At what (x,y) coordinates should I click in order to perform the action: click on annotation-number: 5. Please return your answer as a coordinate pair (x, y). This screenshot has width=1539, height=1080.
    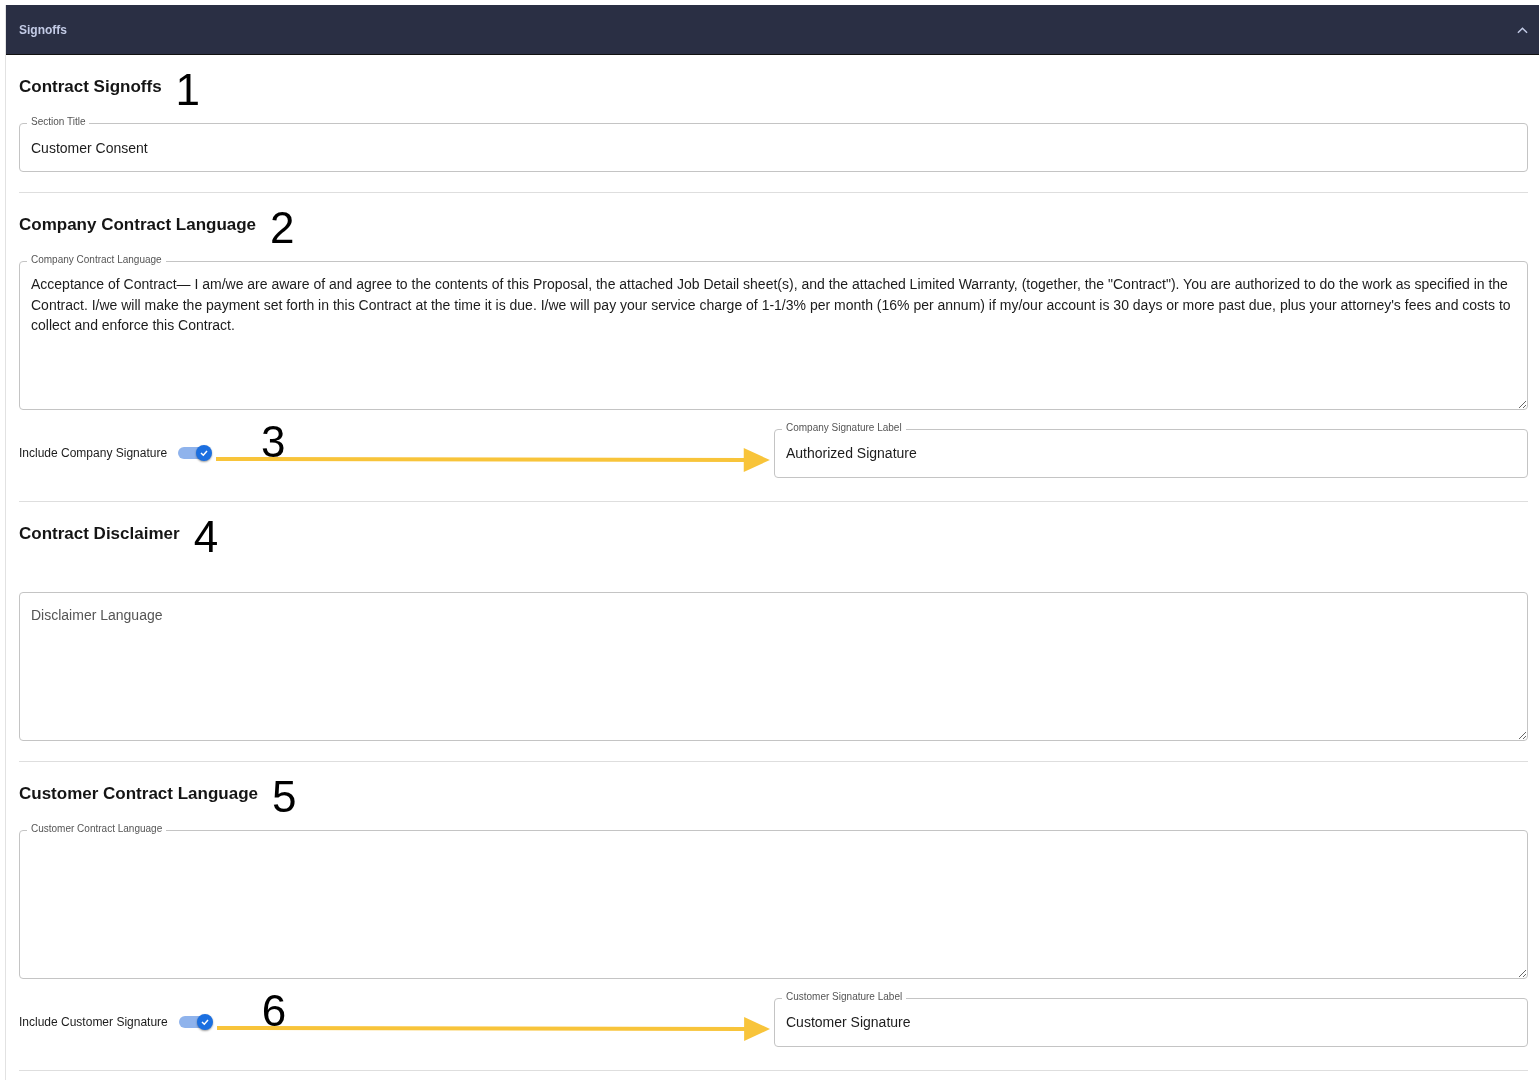
    Looking at the image, I should click on (284, 795).